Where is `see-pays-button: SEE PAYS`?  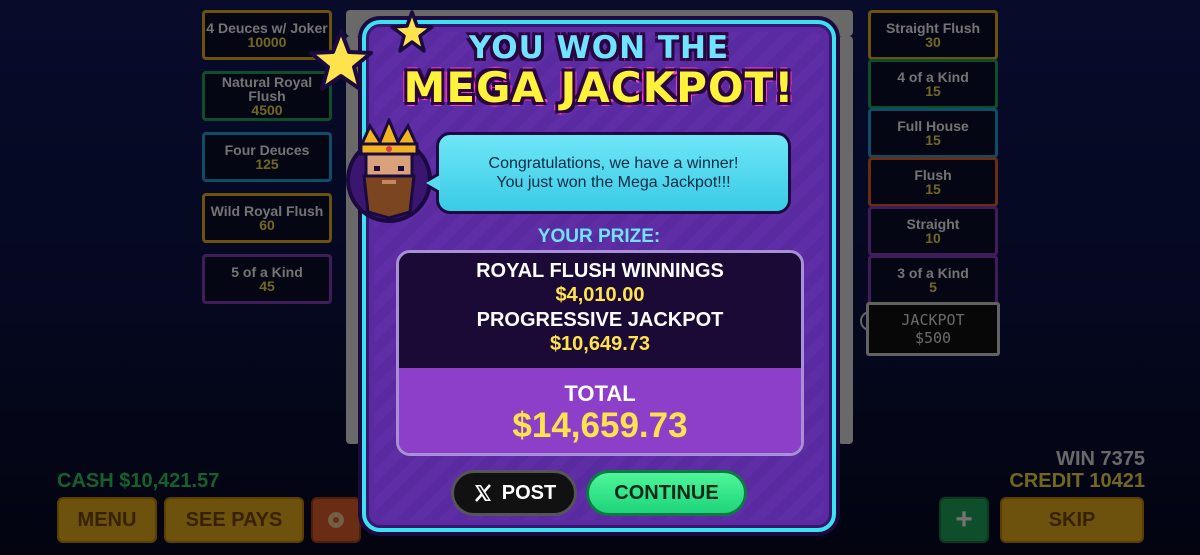
see-pays-button: SEE PAYS is located at coordinates (234, 520).